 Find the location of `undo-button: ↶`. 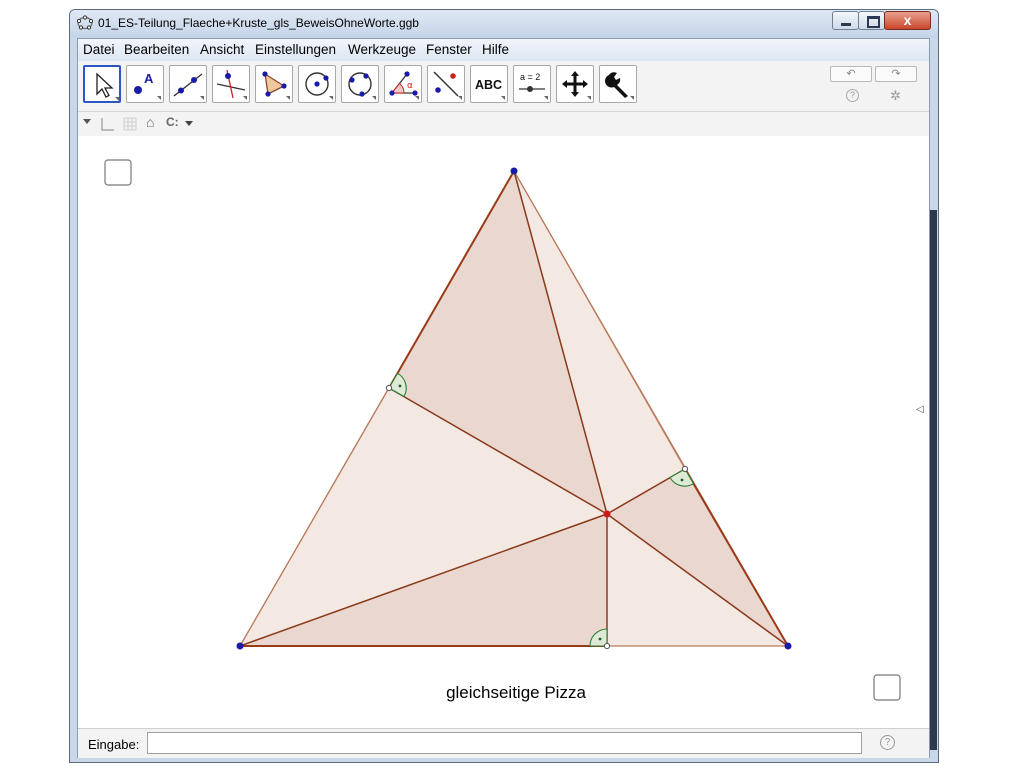

undo-button: ↶ is located at coordinates (851, 74).